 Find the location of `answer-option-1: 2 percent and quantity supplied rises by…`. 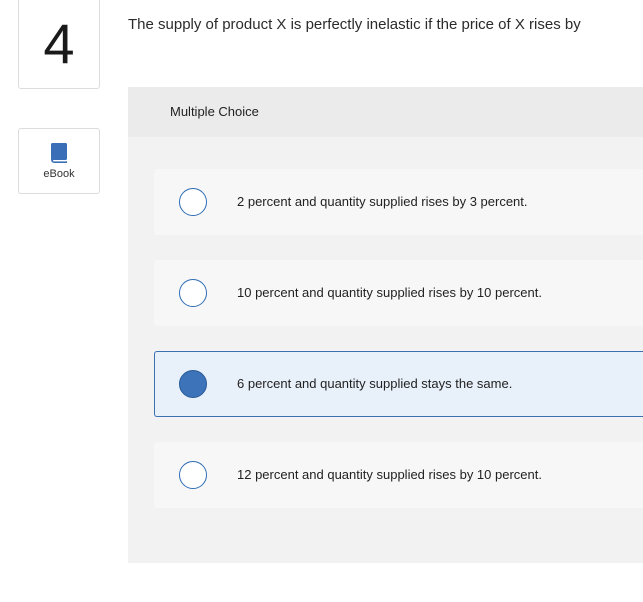

answer-option-1: 2 percent and quantity supplied rises by… is located at coordinates (398, 202).